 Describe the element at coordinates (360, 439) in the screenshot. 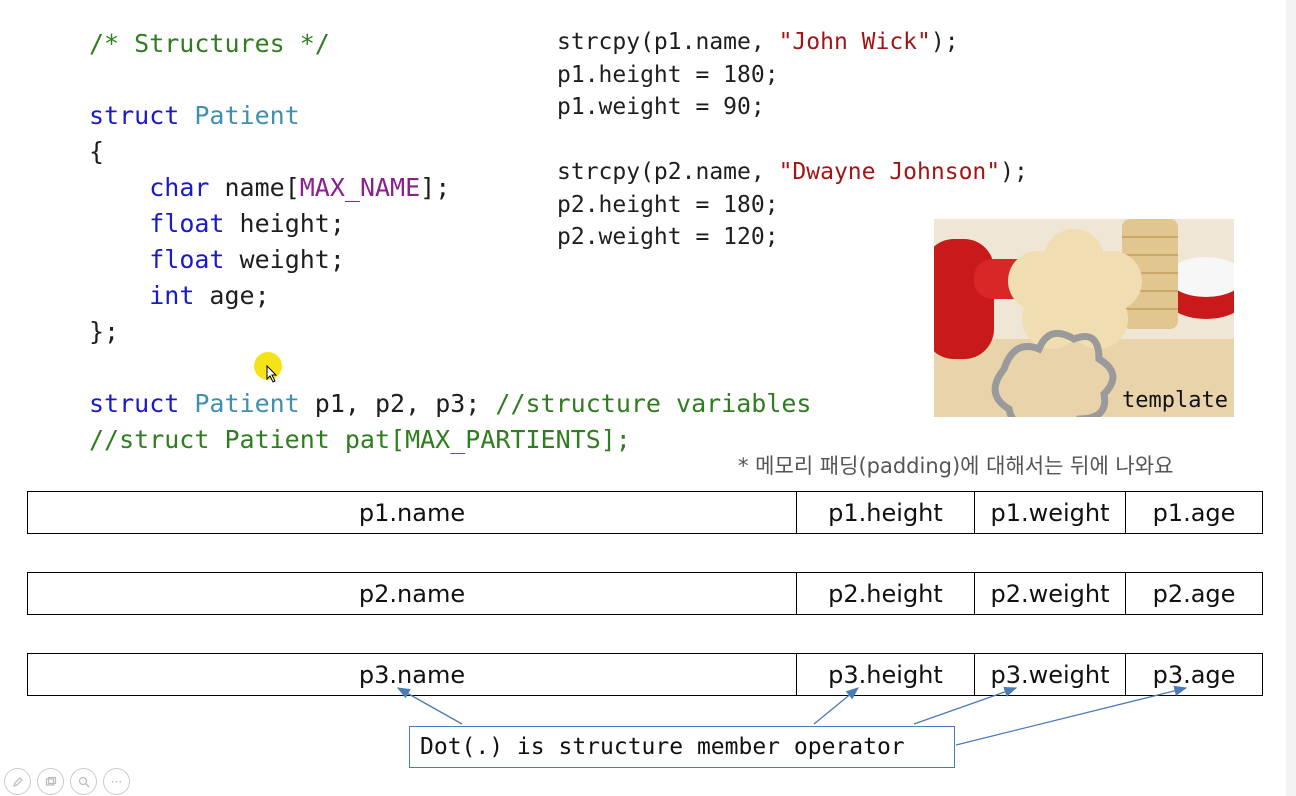

I see `array-comment: //struct Patient pat[MAX_PARTIENTS];` at that location.